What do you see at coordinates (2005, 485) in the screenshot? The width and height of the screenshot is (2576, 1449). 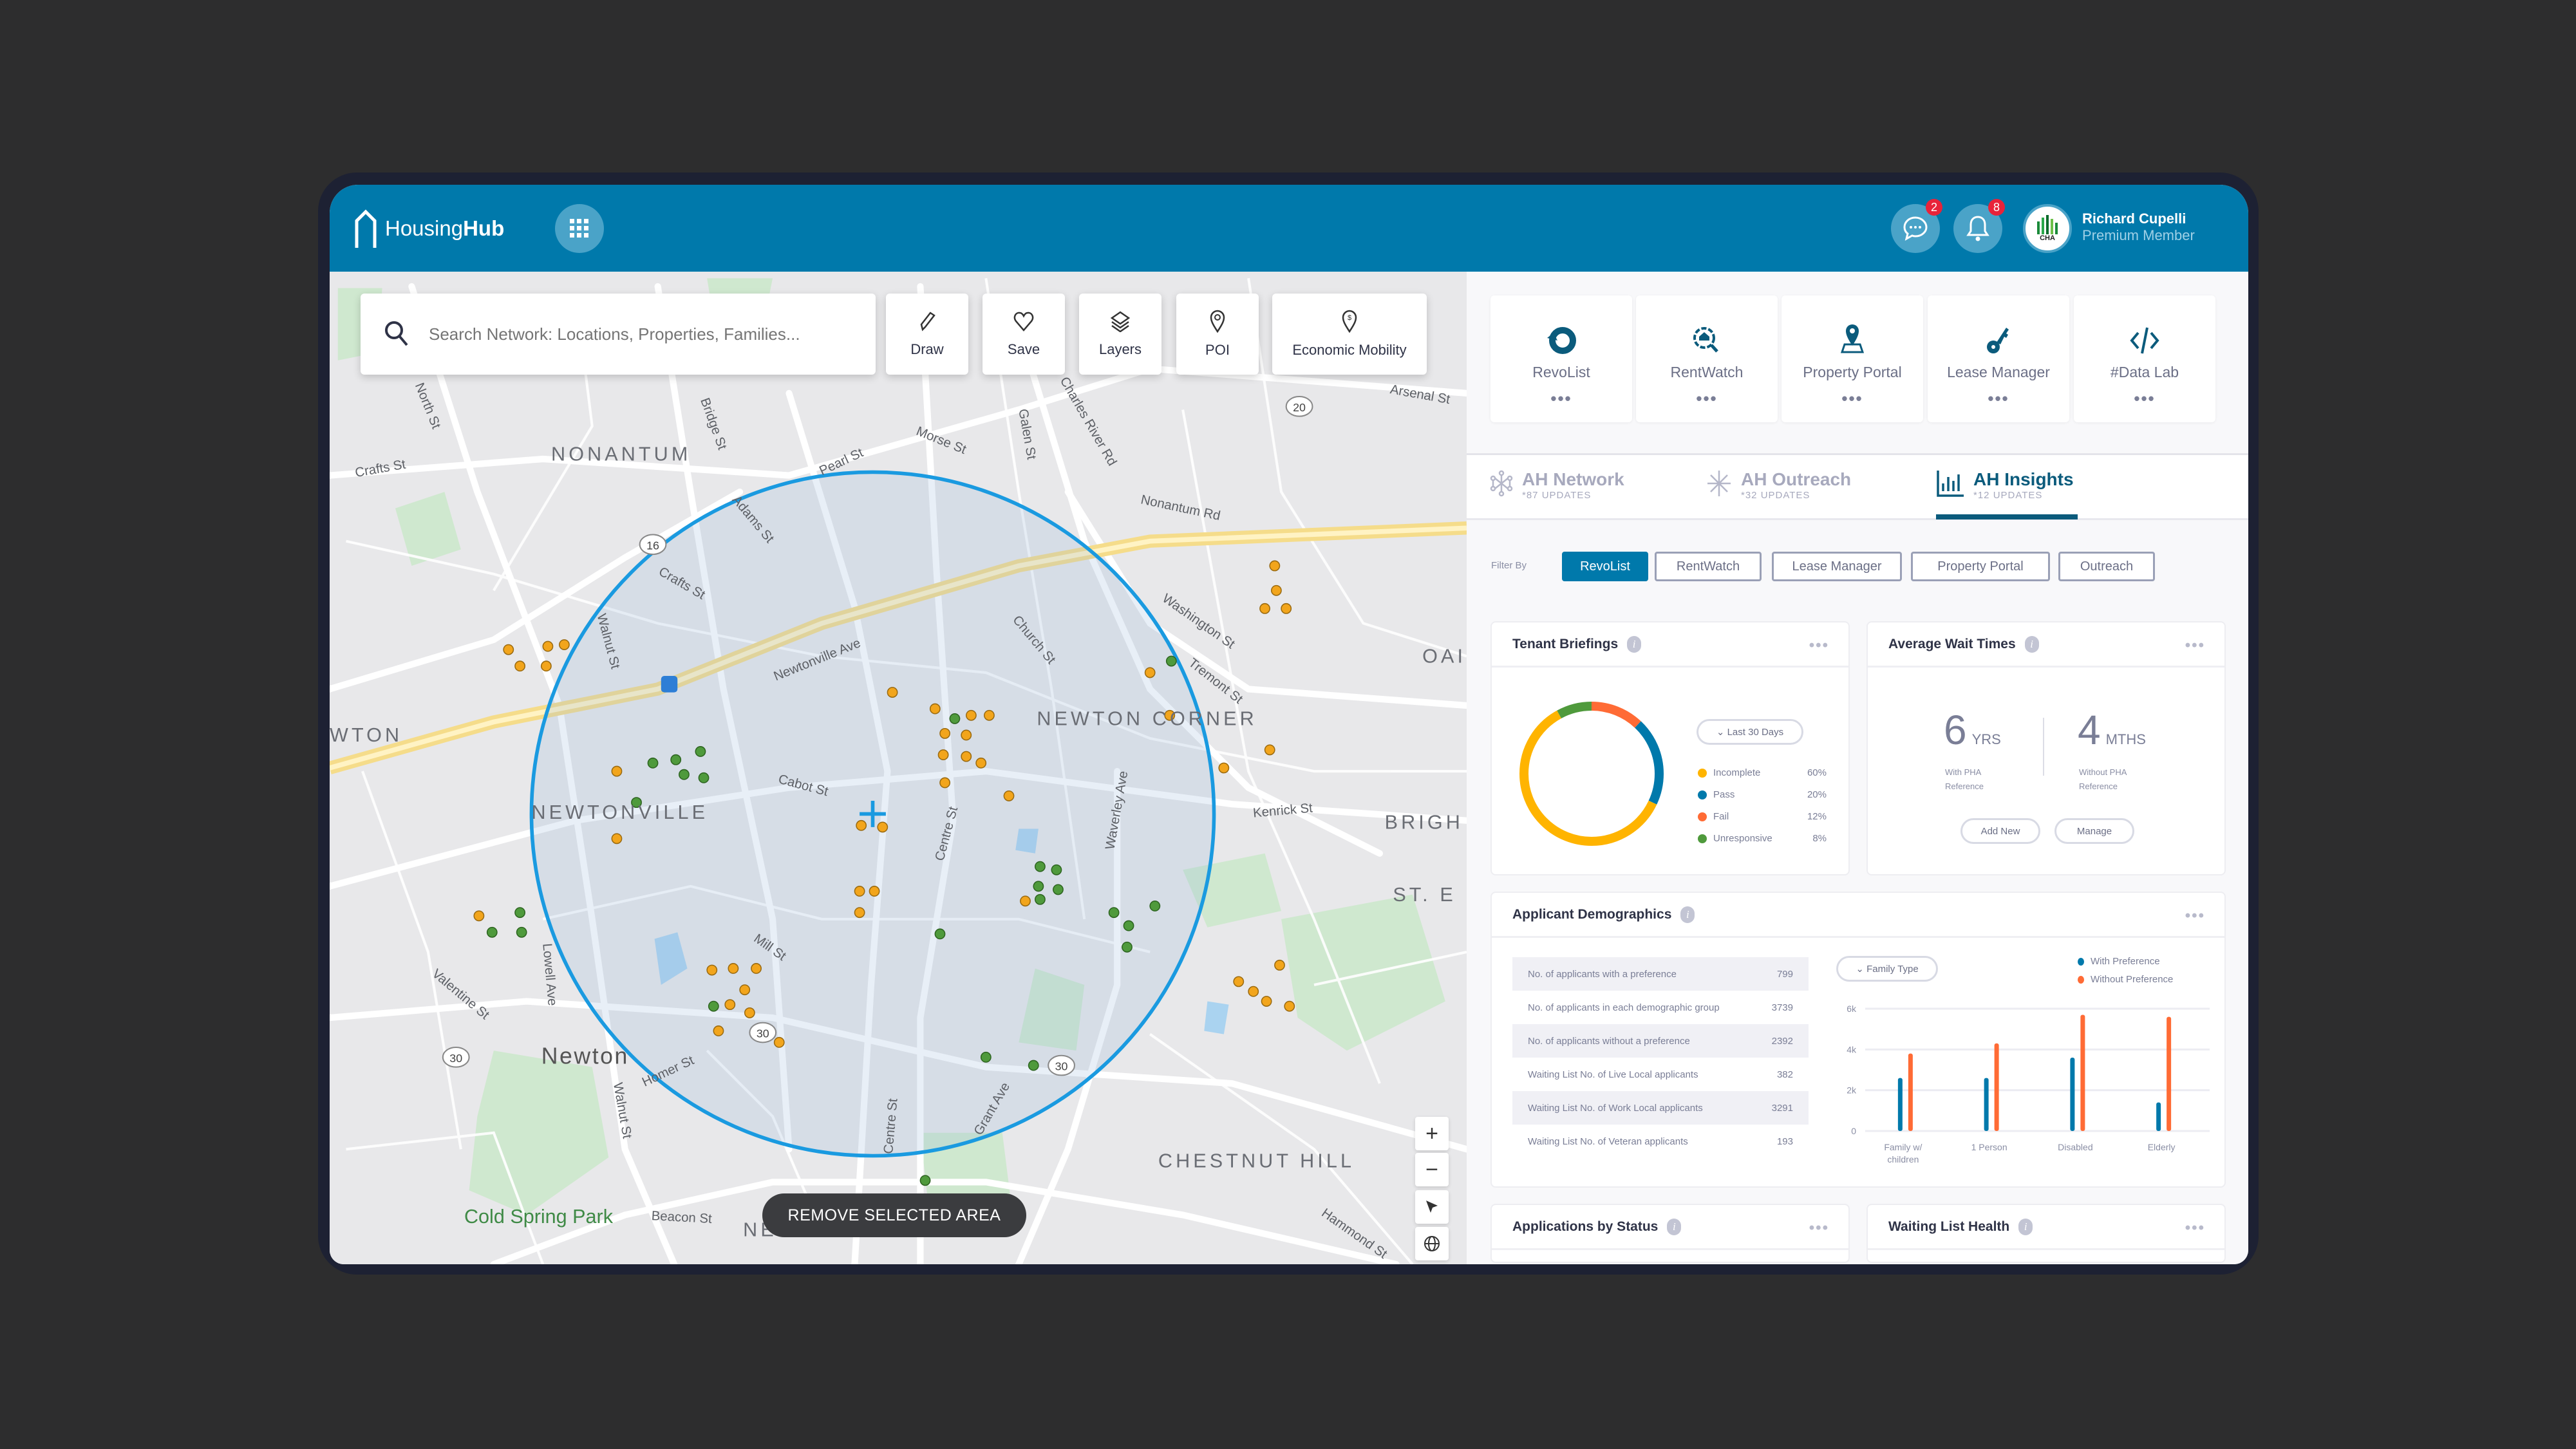 I see `tab-ah-insights: AH Insights *12 UPDATES` at bounding box center [2005, 485].